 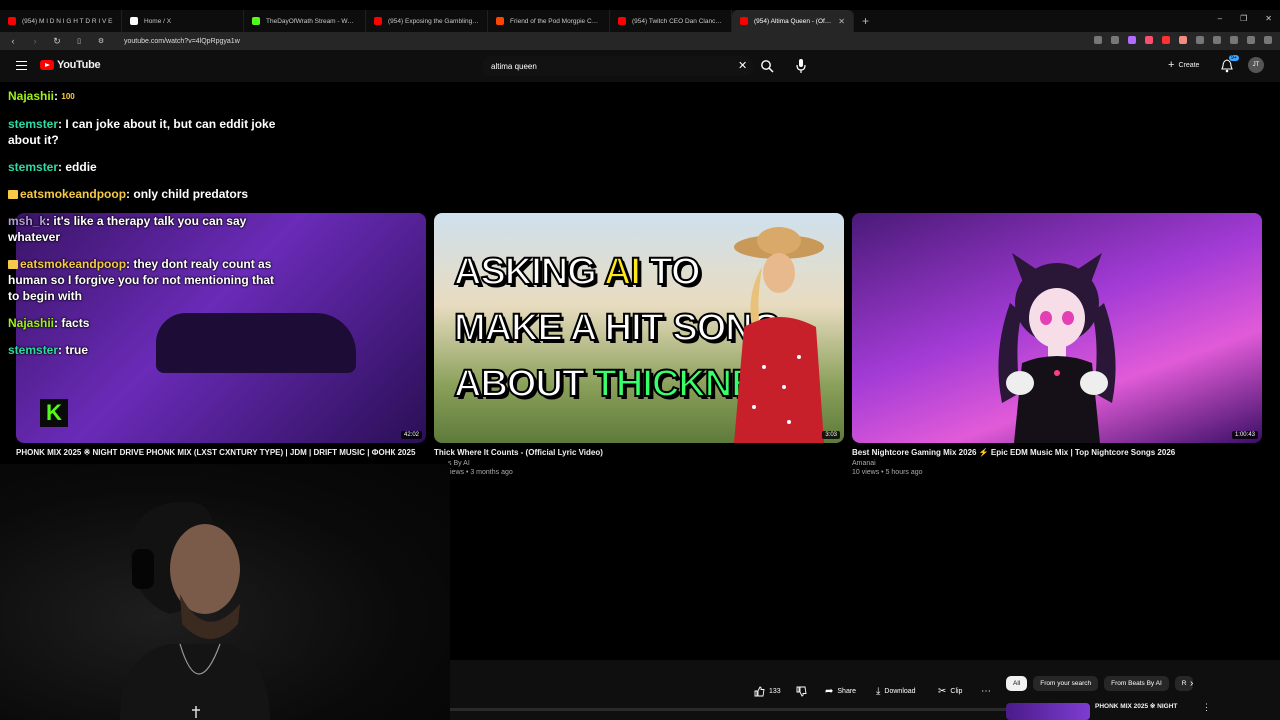 I want to click on related-video-item: PHONK MIX 2025 ※ NIGHT ⋮, so click(x=1143, y=710).